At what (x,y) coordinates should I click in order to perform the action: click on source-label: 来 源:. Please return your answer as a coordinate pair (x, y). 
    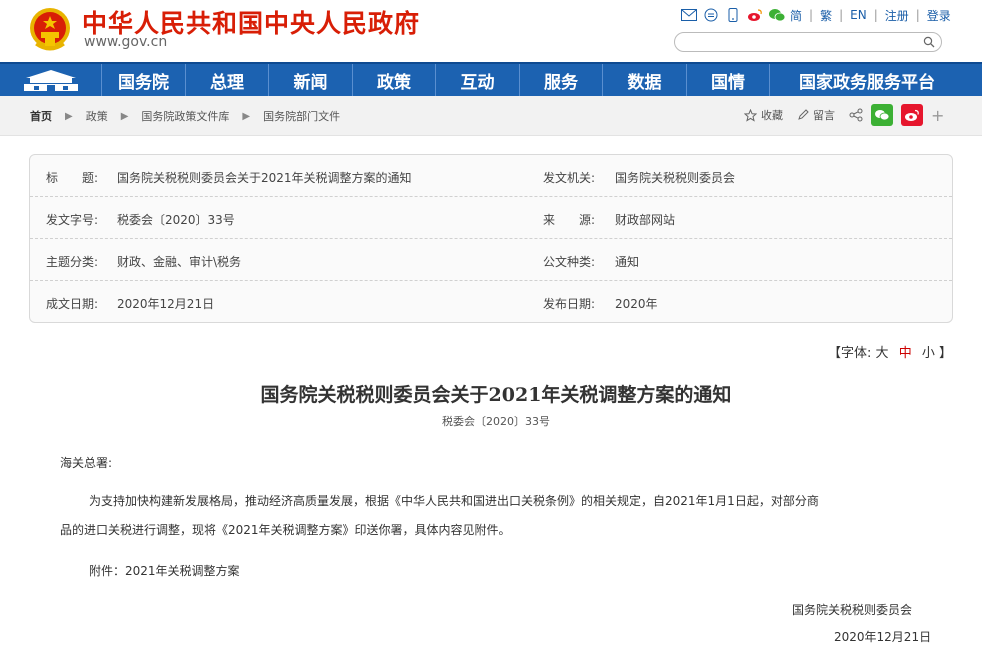
    Looking at the image, I should click on (569, 220).